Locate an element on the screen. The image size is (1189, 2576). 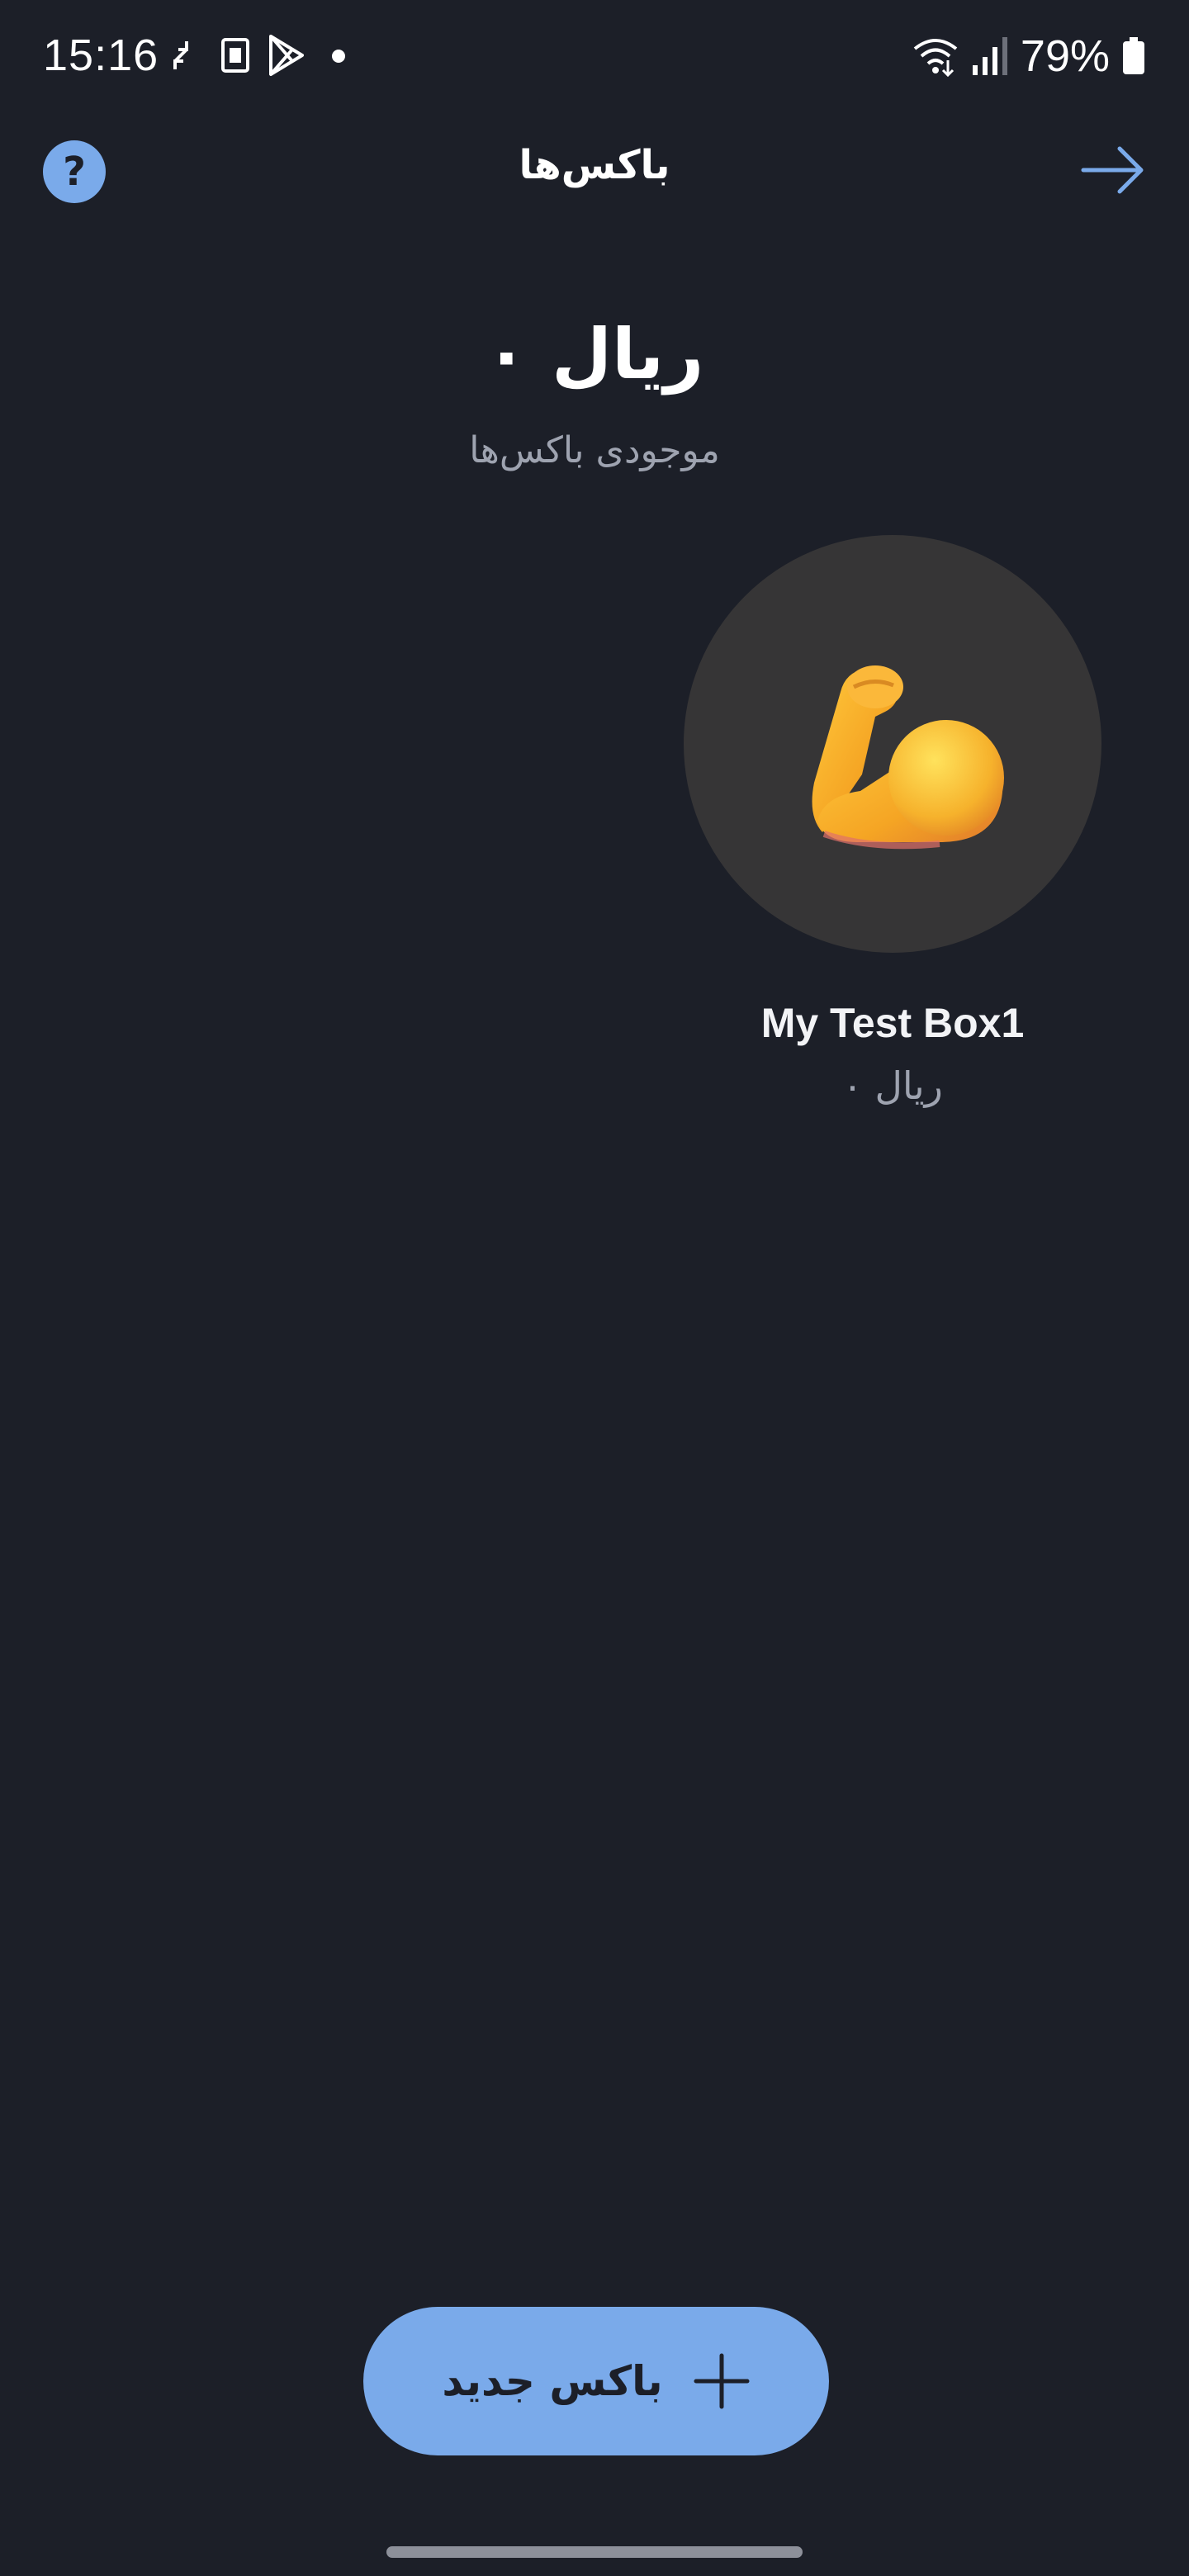
new-box-label: باکس جدید is located at coordinates (552, 2381).